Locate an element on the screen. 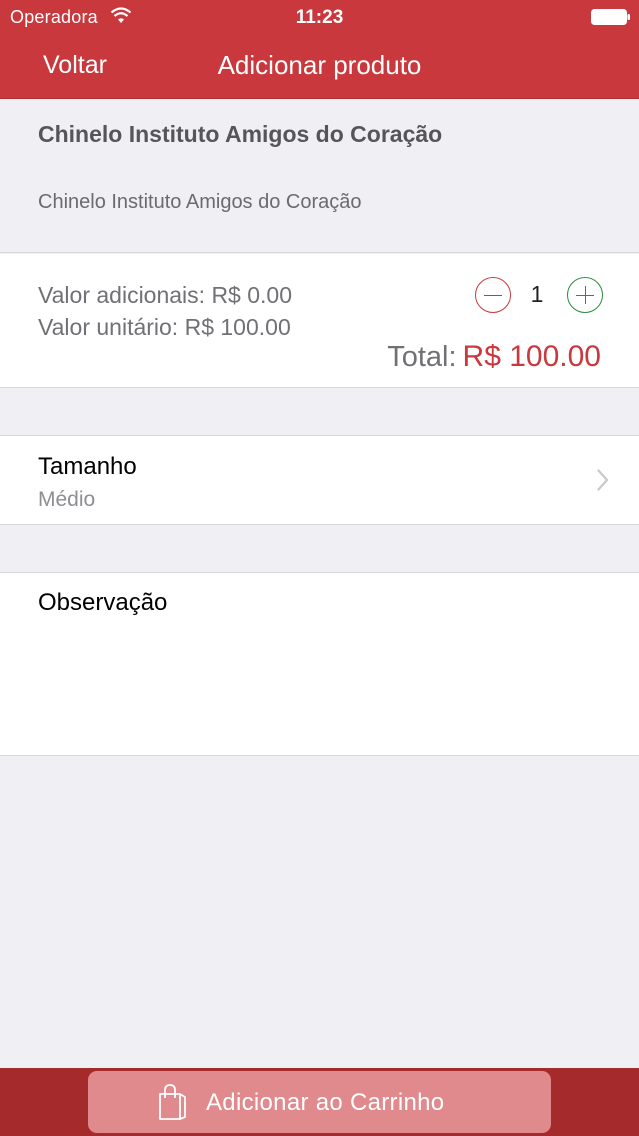 This screenshot has height=1136, width=639. add-to-cart-button: Adicionar ao Carrinho is located at coordinates (319, 1102).